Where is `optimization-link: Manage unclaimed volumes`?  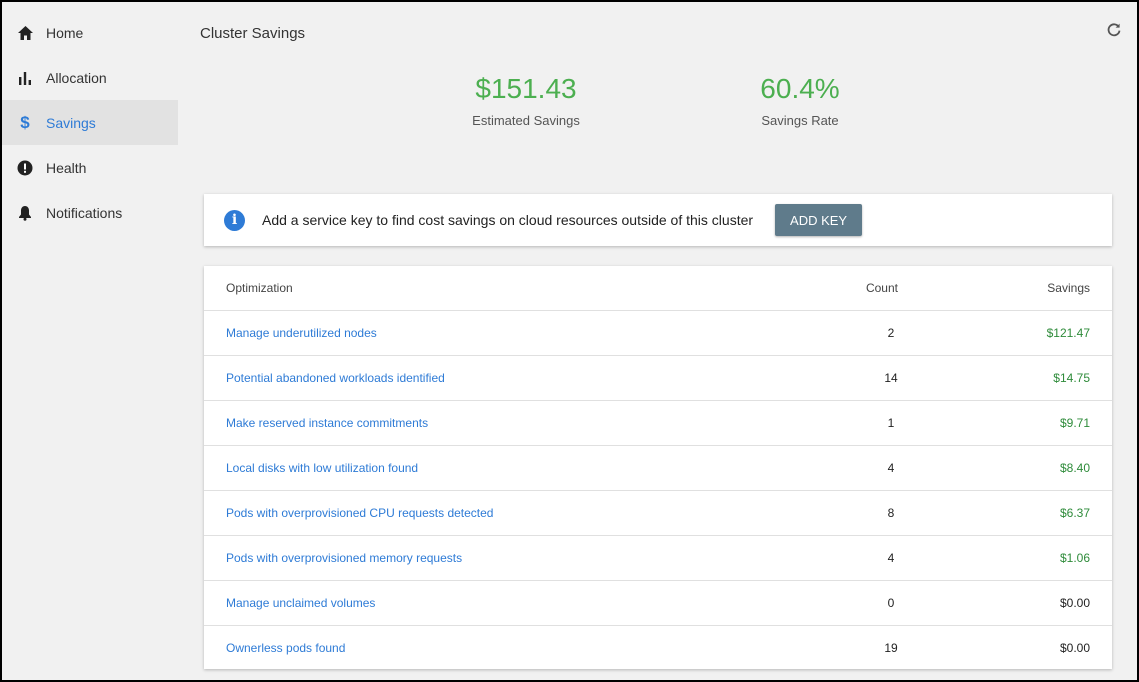
optimization-link: Manage unclaimed volumes is located at coordinates (440, 603).